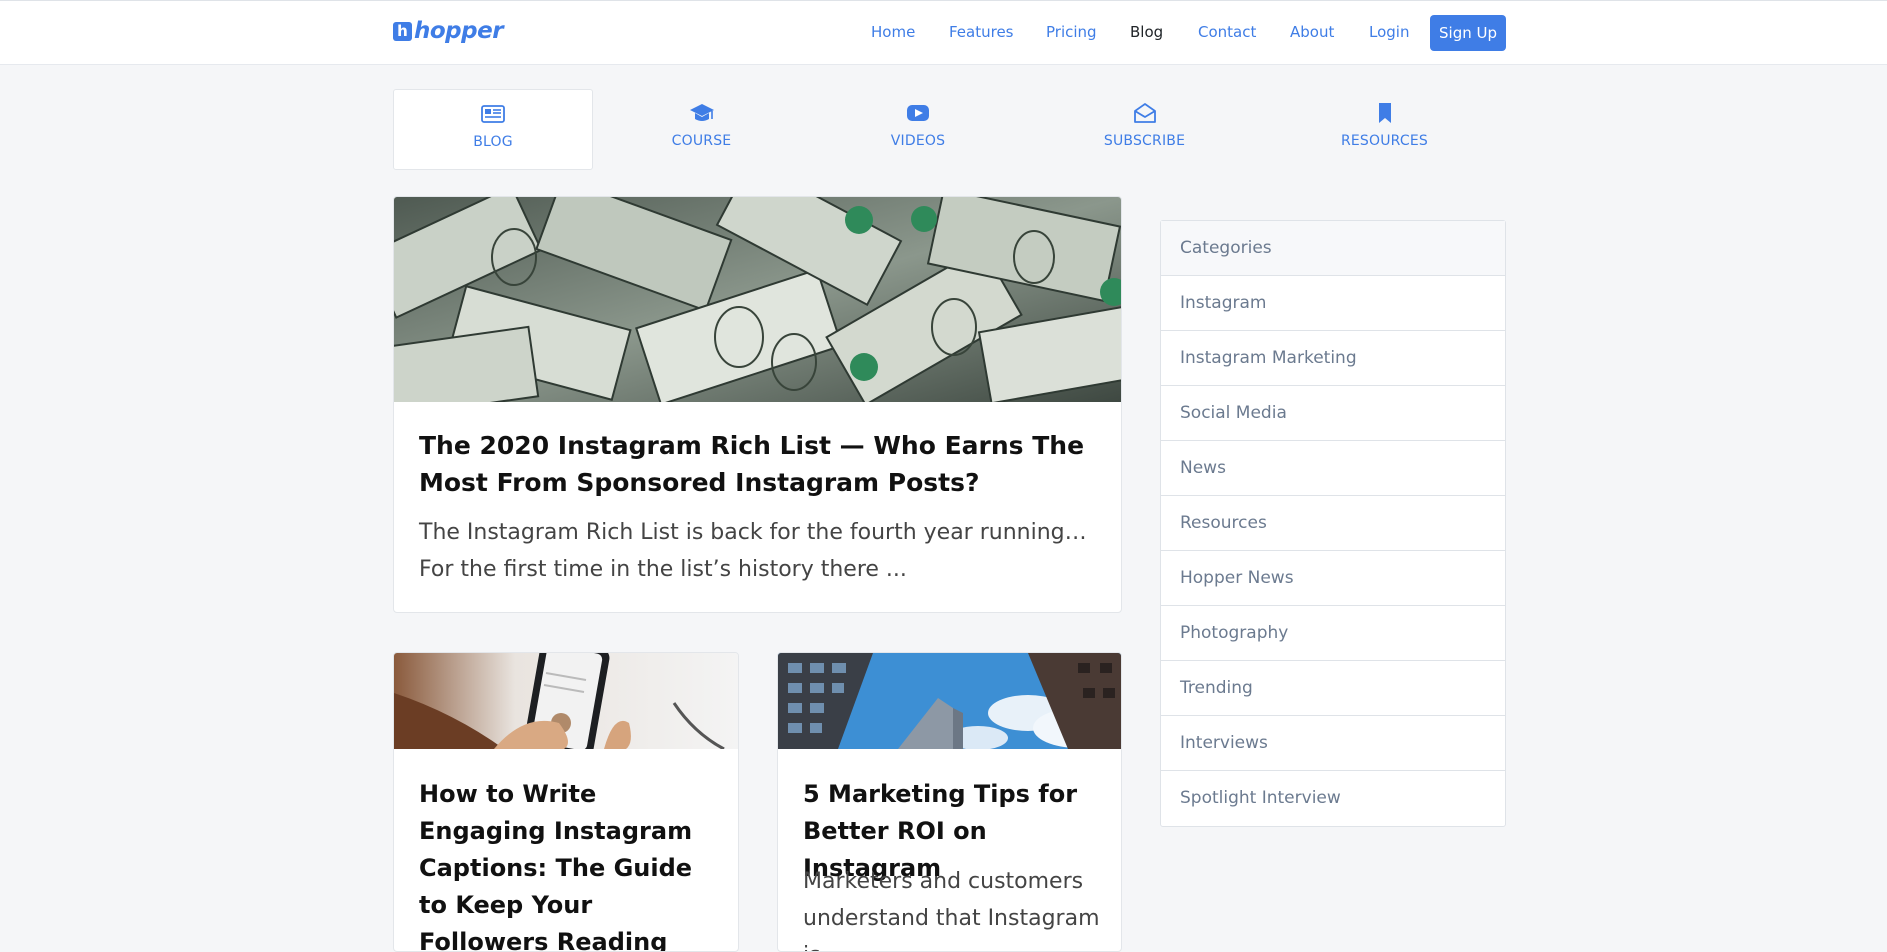  Describe the element at coordinates (1333, 413) in the screenshot. I see `category-social-media: Social Media` at that location.